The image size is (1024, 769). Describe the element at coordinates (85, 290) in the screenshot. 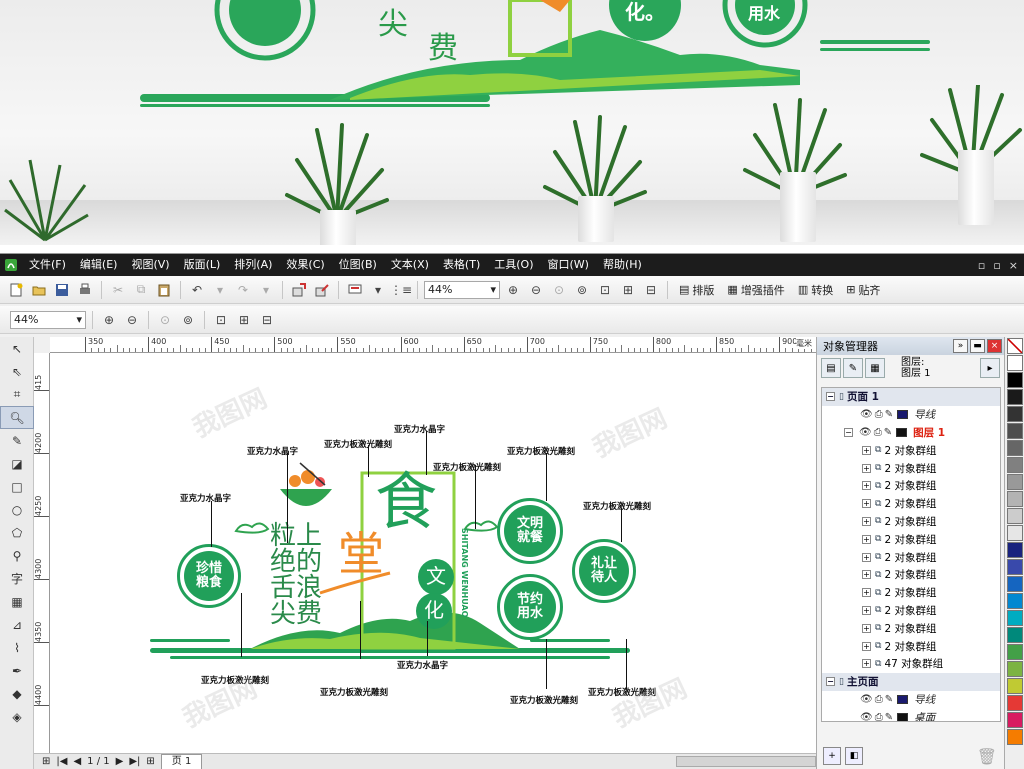

I see `print-icon` at that location.